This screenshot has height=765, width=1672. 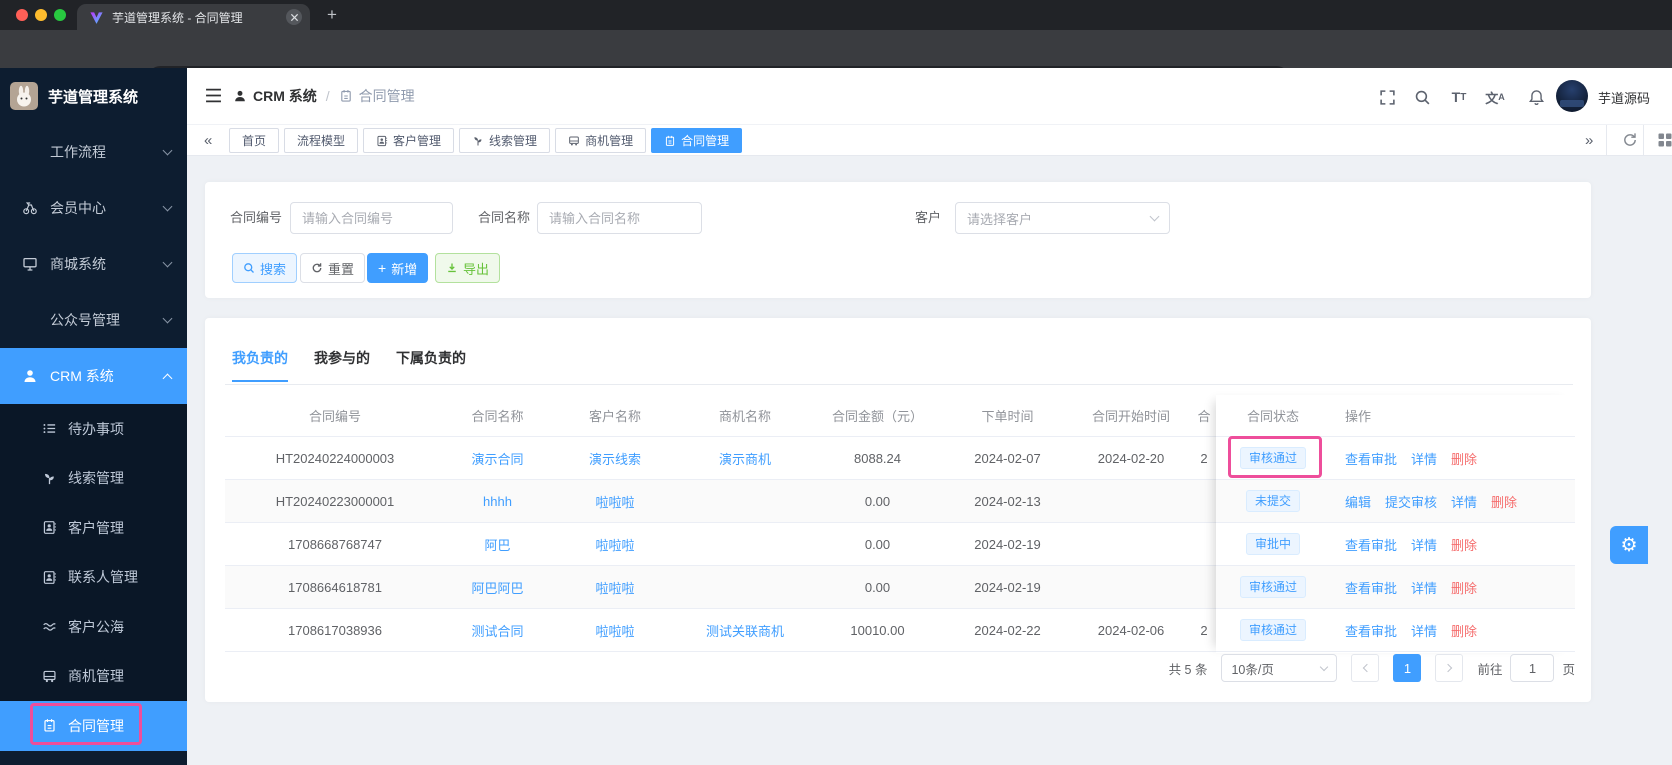 What do you see at coordinates (41, 15) in the screenshot?
I see `window-minimize-button` at bounding box center [41, 15].